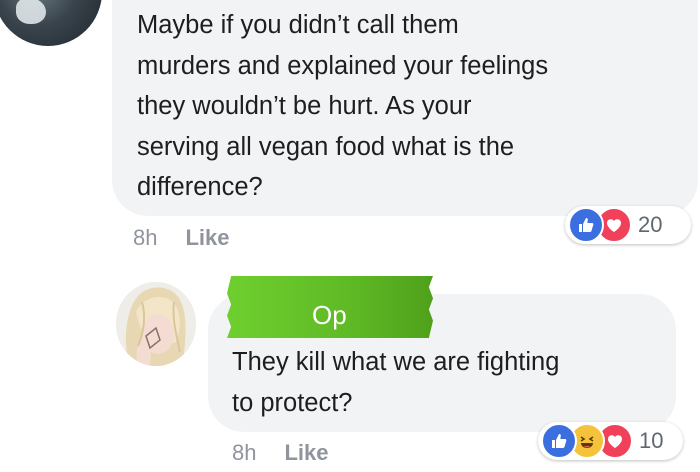 This screenshot has width=700, height=472. I want to click on reactions-summary: 10, so click(610, 441).